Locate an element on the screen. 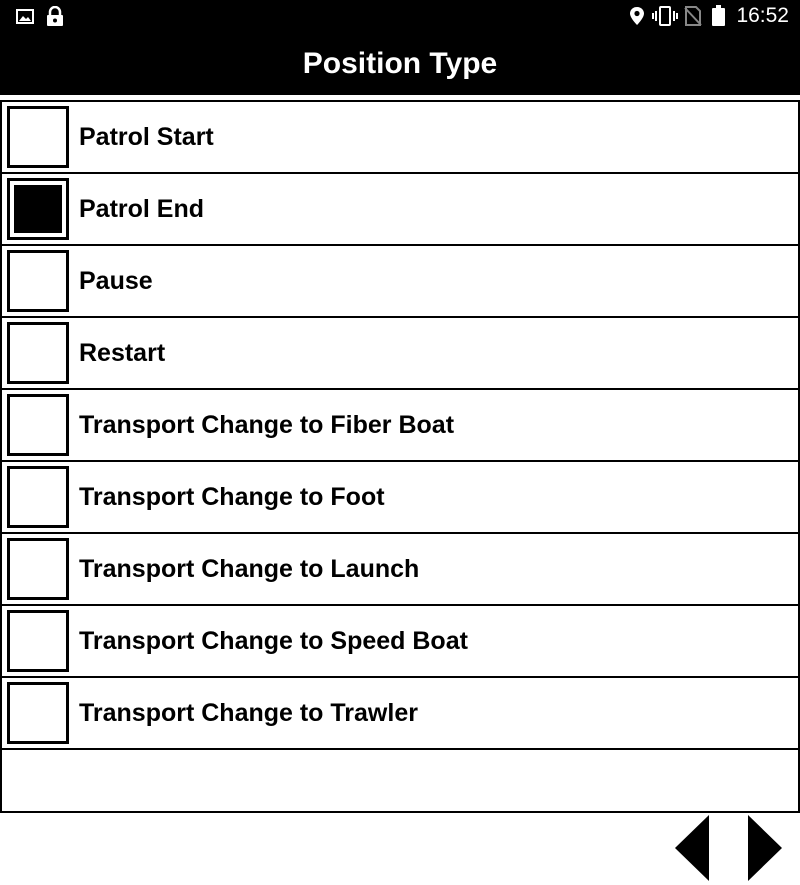 The image size is (800, 885). no-sim-icon is located at coordinates (693, 16).